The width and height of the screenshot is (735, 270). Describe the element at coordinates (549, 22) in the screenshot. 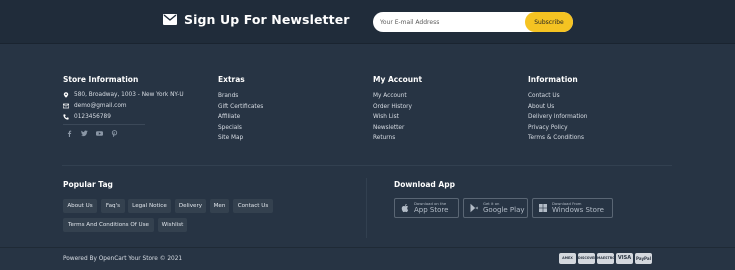

I see `subscribe-button: Subscribe` at that location.